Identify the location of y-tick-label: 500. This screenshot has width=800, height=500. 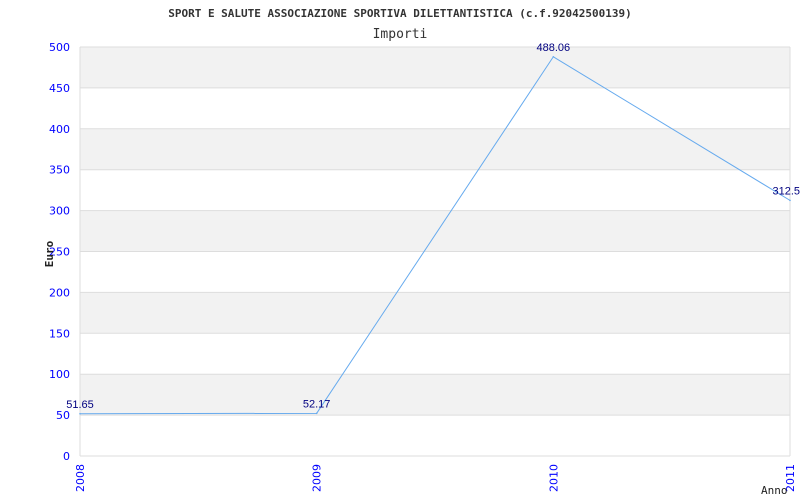
(59, 47).